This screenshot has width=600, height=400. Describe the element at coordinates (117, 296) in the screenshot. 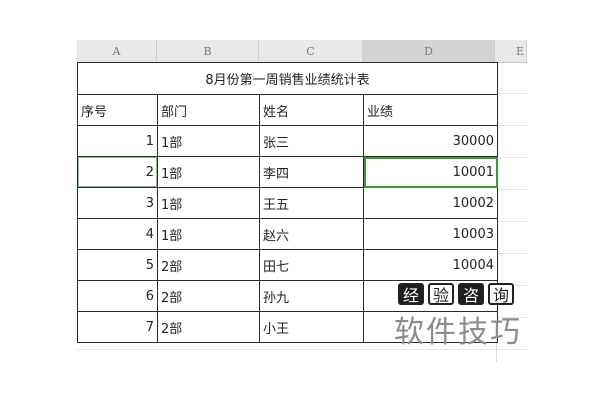

I see `index-cell: 6` at that location.